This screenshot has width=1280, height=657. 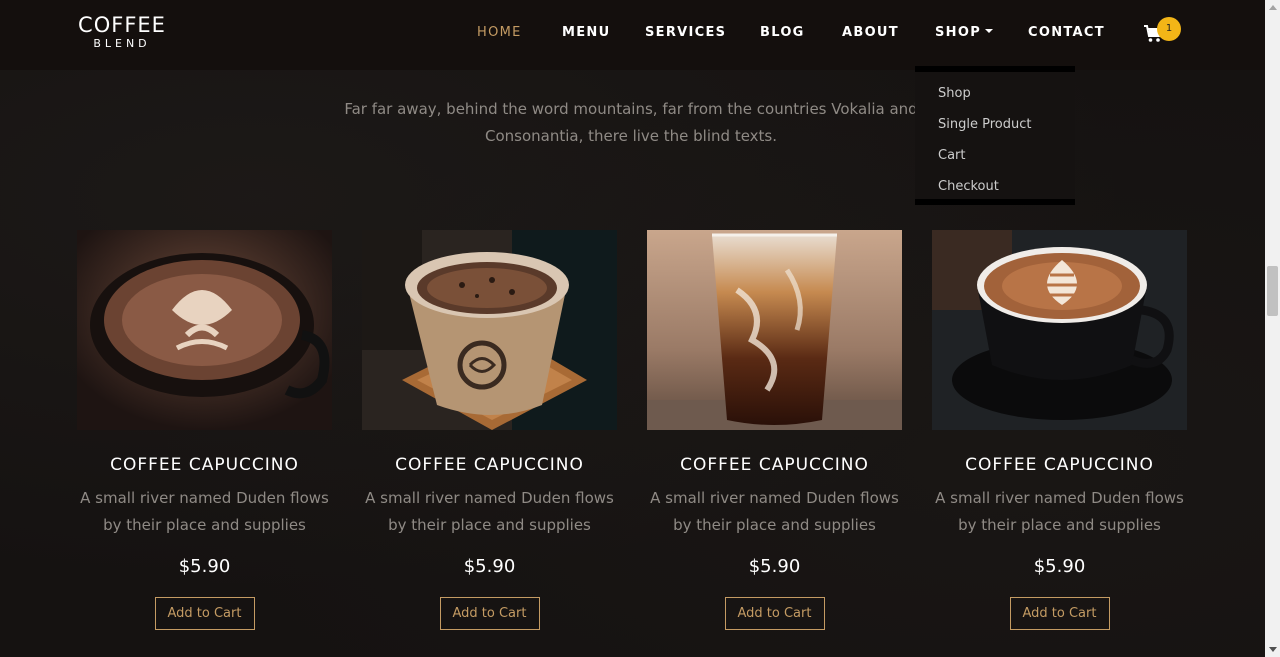 What do you see at coordinates (204, 330) in the screenshot?
I see `product-image-latte-art-cup` at bounding box center [204, 330].